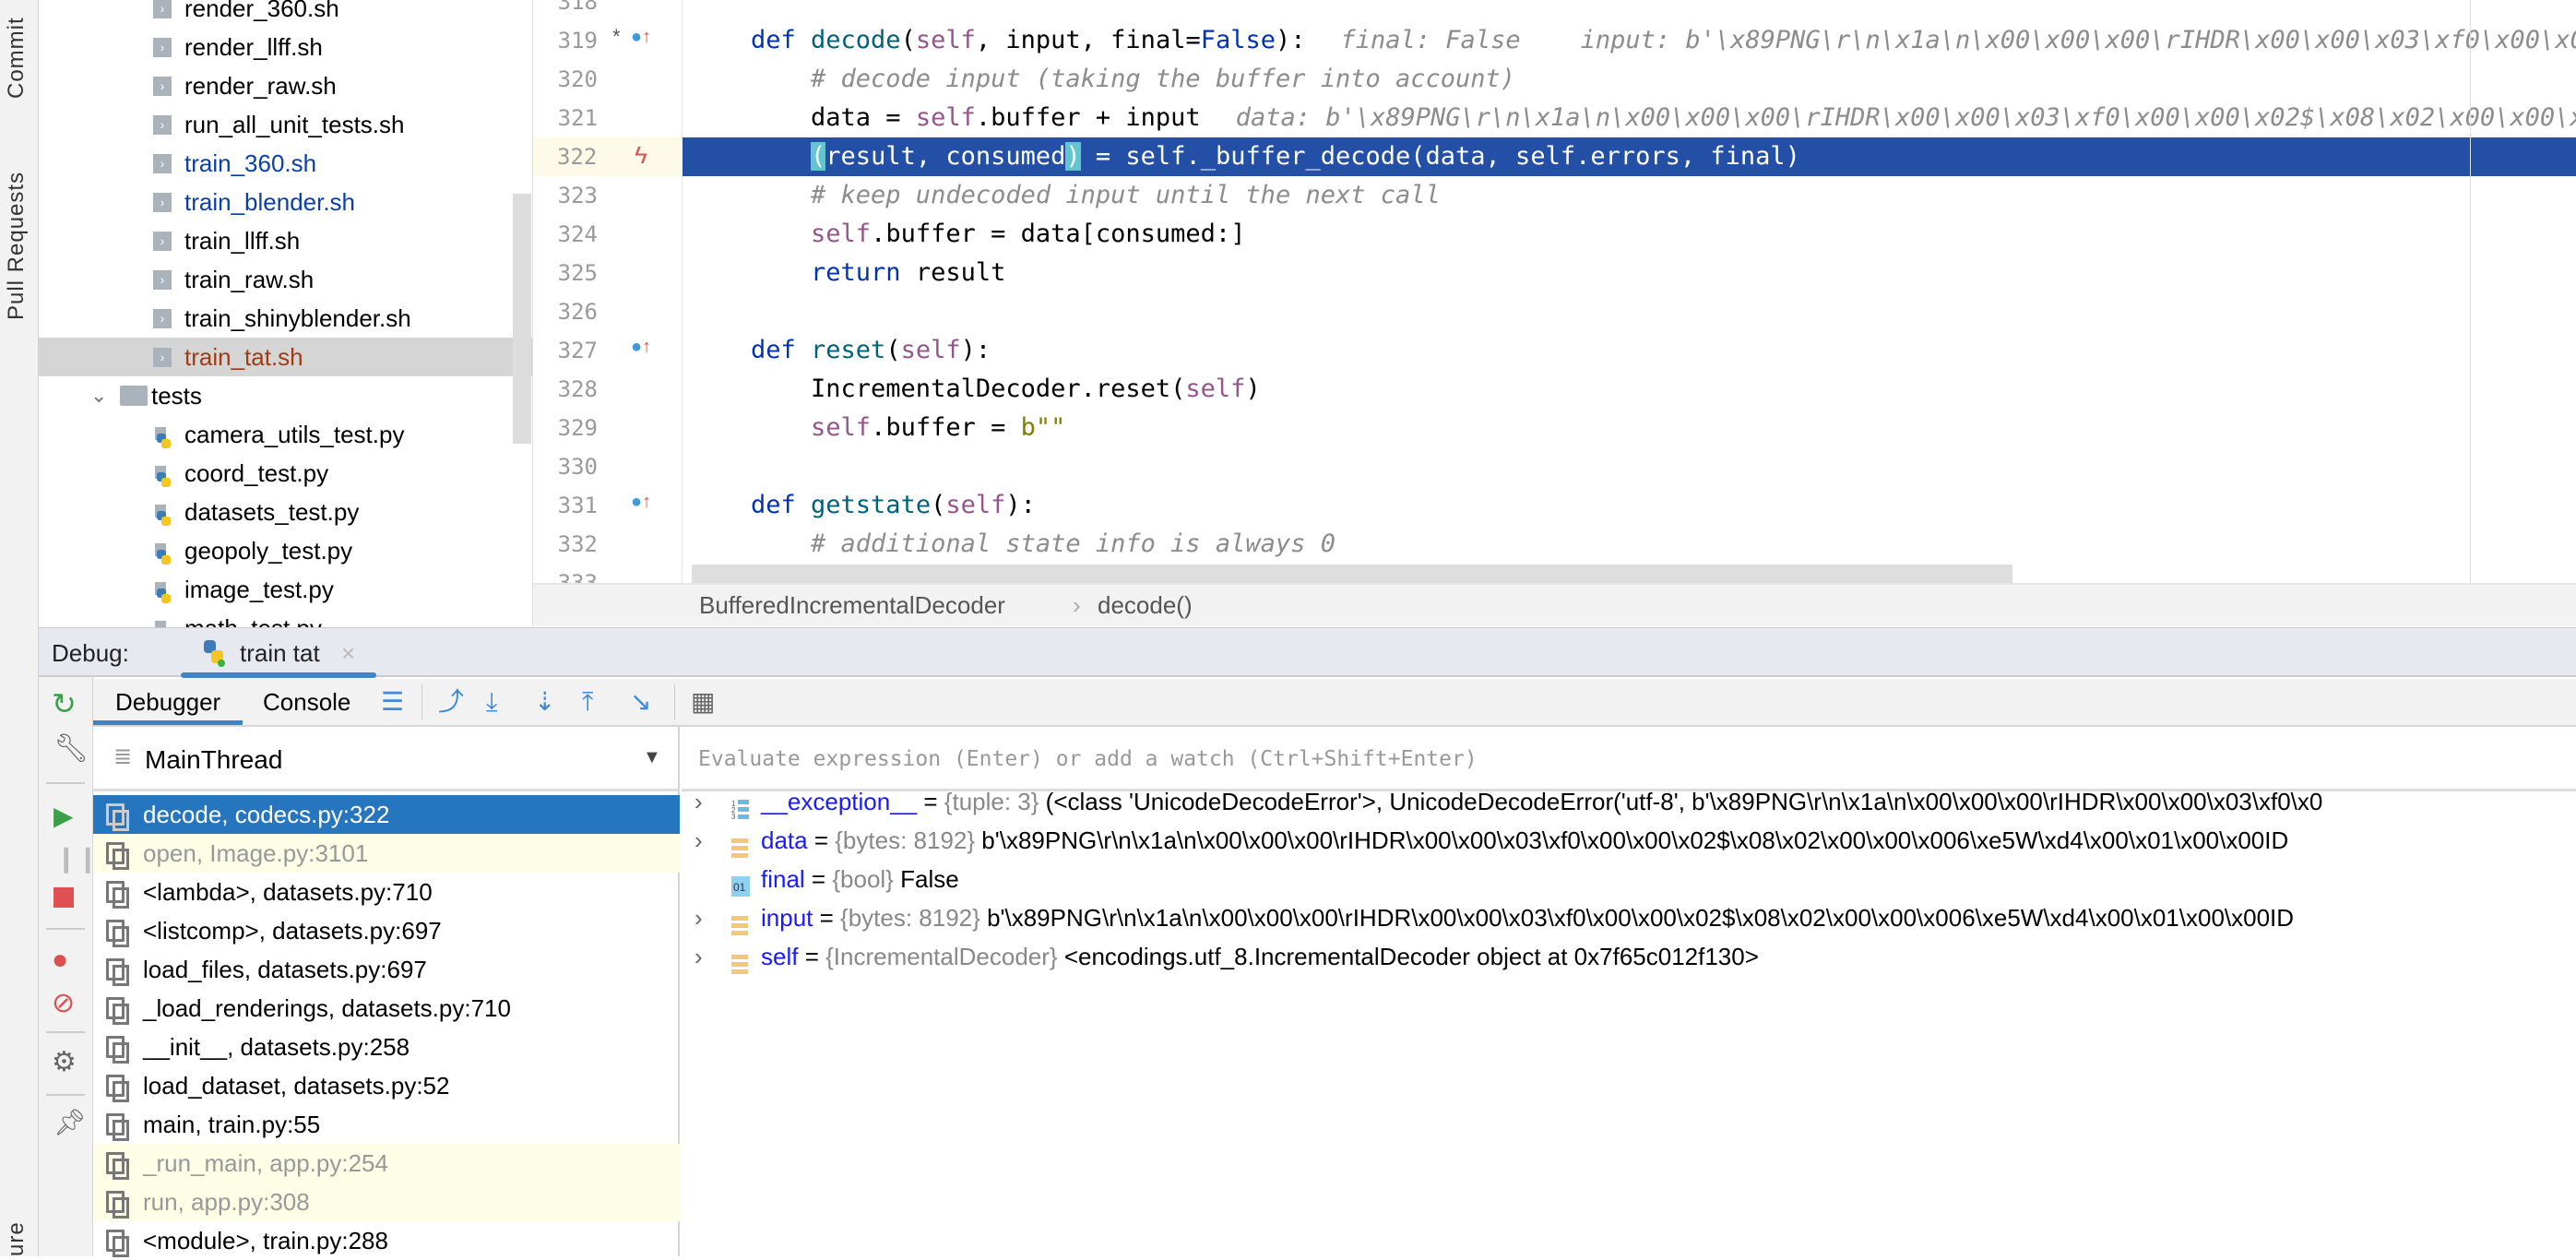 The width and height of the screenshot is (2576, 1260). Describe the element at coordinates (587, 702) in the screenshot. I see `step-out-icon: ⤒` at that location.